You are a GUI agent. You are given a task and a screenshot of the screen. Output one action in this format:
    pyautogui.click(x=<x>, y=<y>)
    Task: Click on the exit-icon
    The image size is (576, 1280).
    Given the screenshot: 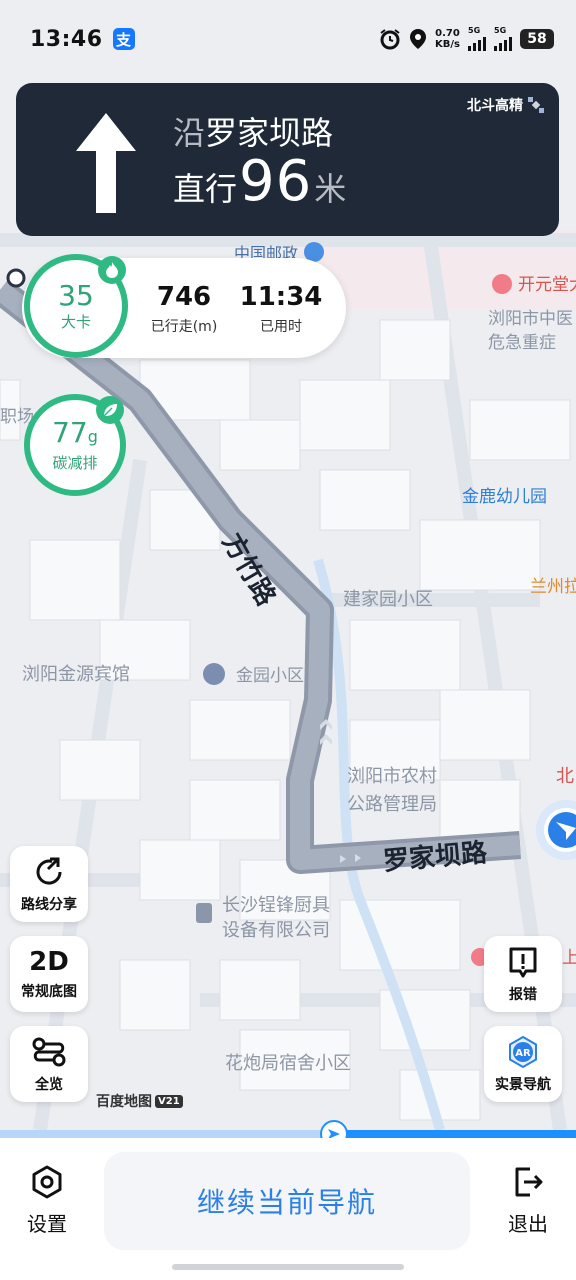 What is the action you would take?
    pyautogui.click(x=529, y=1182)
    